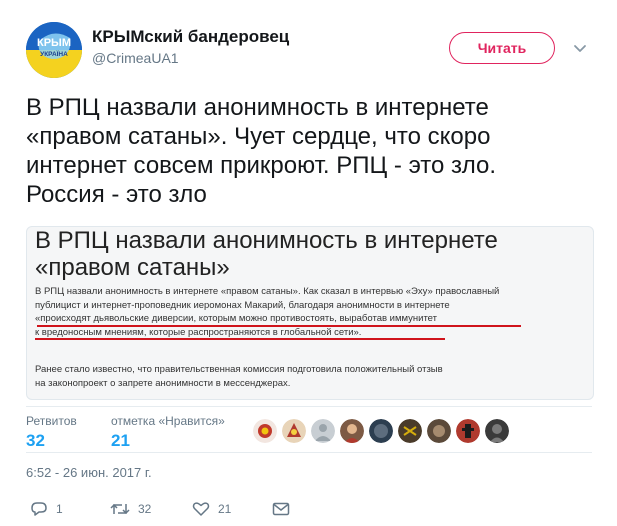  I want to click on reply-icon, so click(39, 509).